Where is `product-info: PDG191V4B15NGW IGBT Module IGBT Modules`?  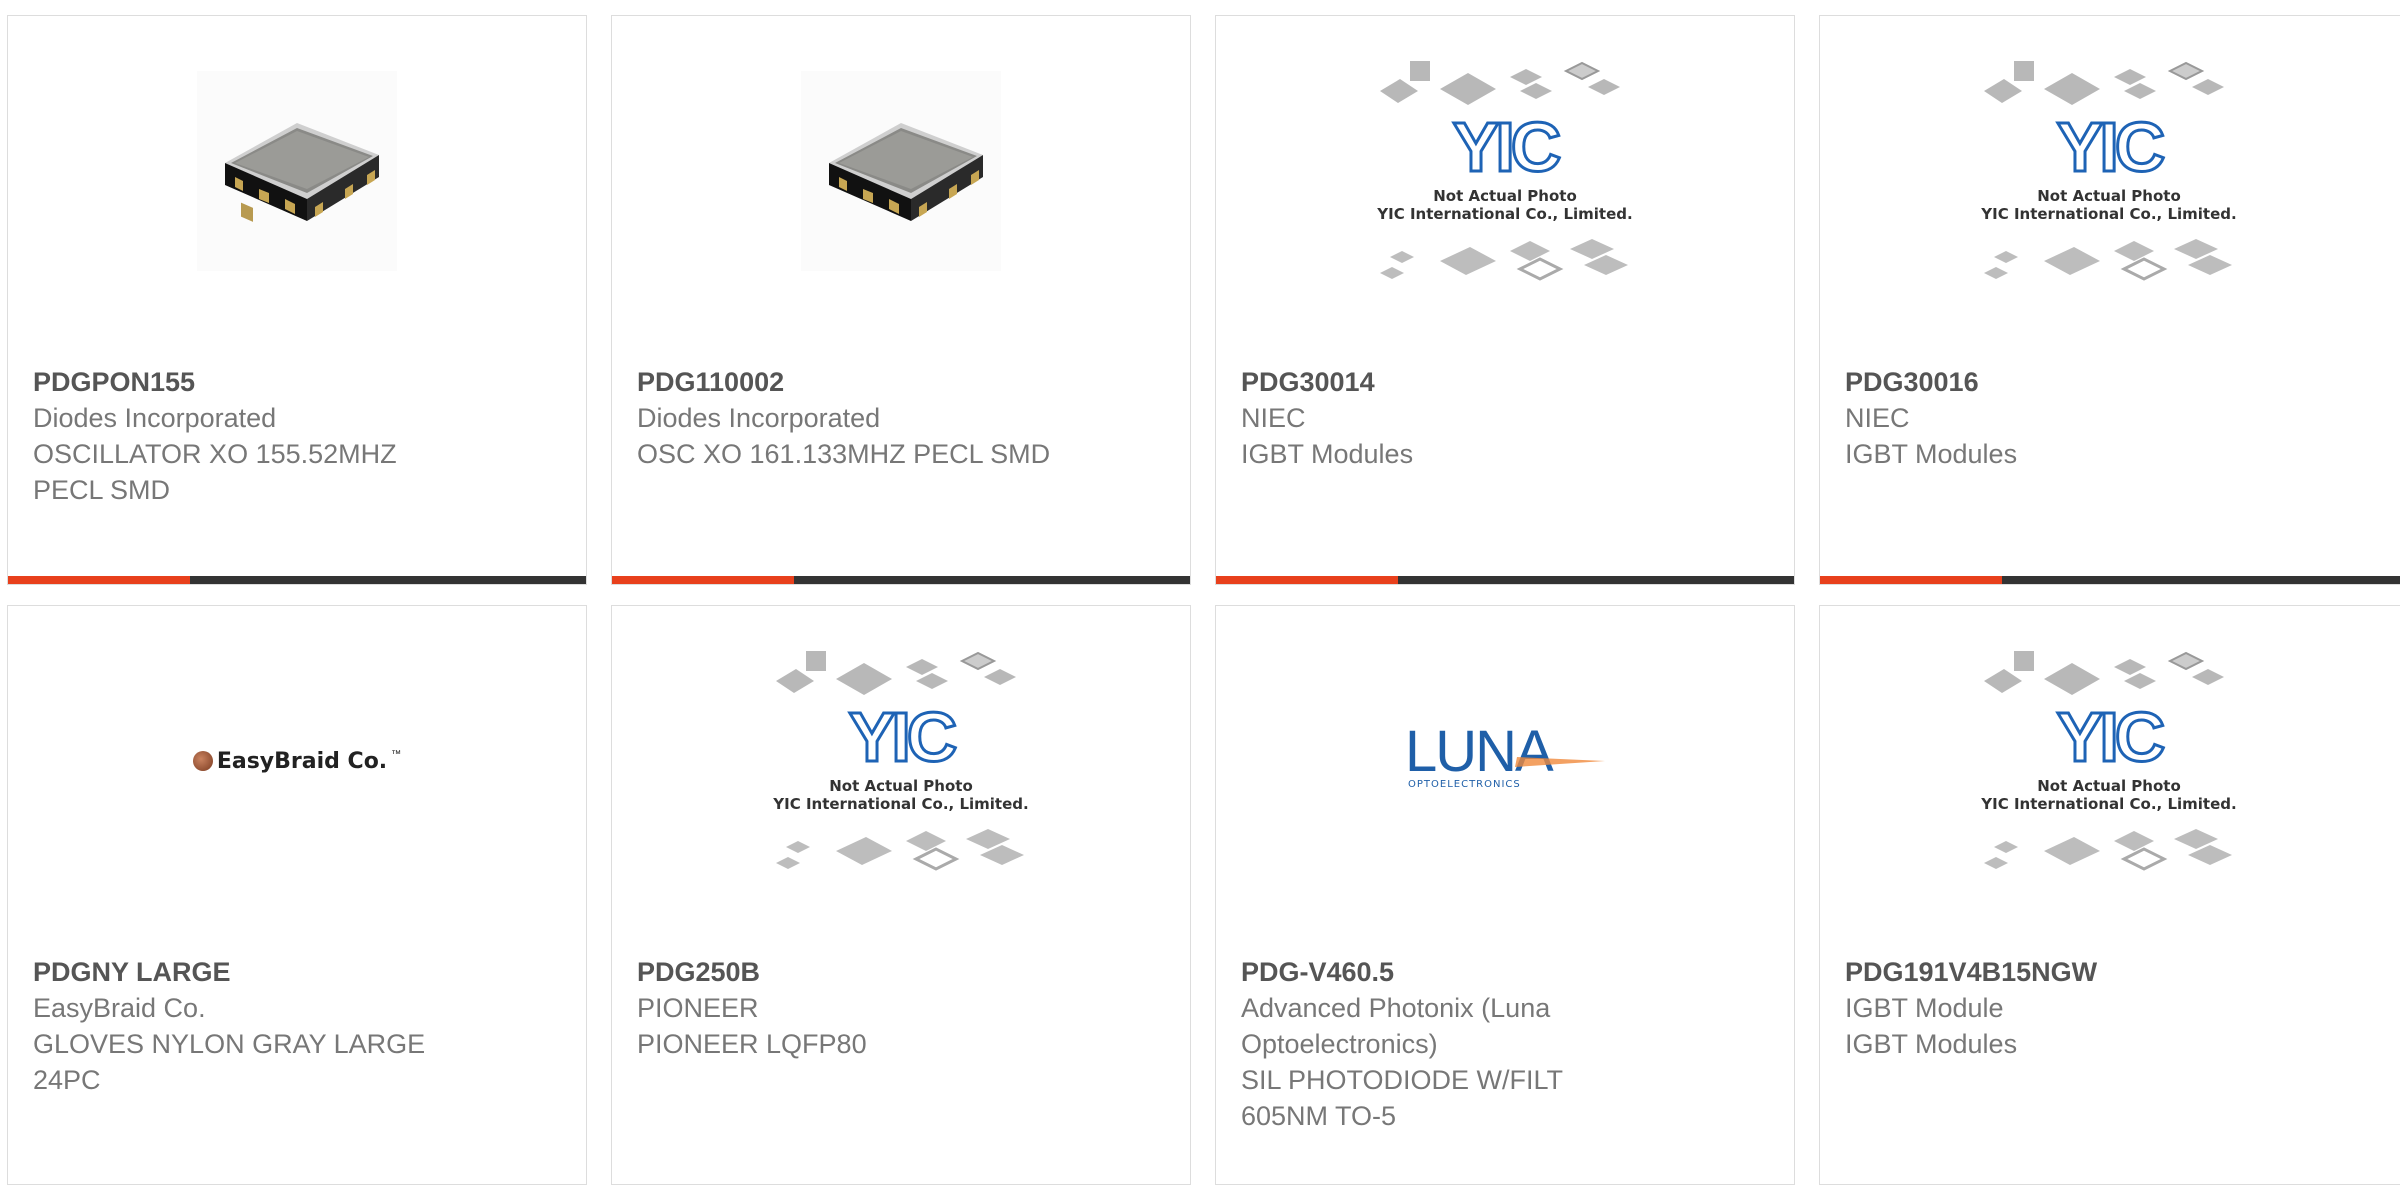 product-info: PDG191V4B15NGW IGBT Module IGBT Modules is located at coordinates (2114, 1008).